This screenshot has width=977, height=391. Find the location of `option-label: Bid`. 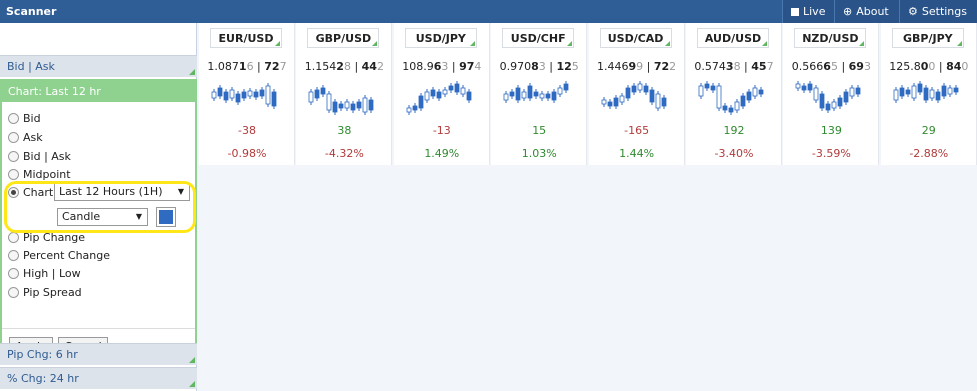

option-label: Bid is located at coordinates (32, 118).